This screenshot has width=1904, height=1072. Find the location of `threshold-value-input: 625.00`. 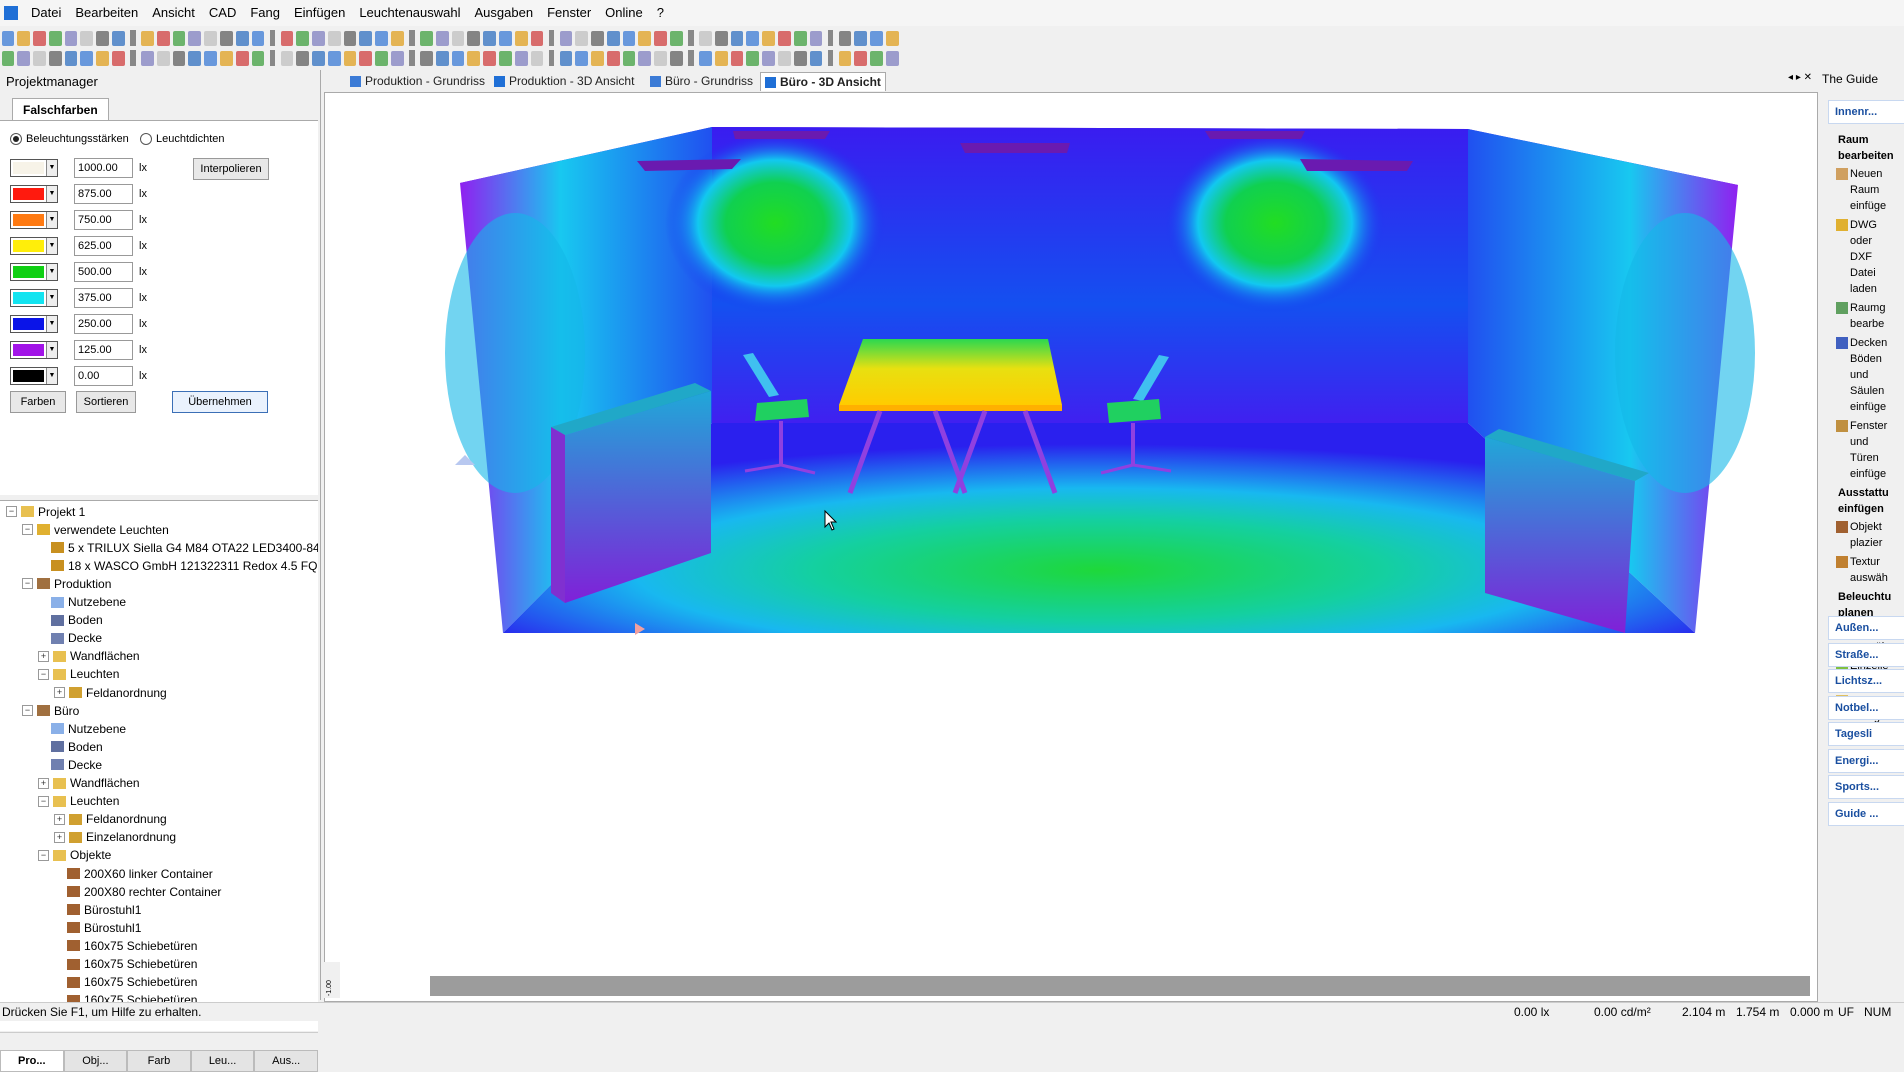

threshold-value-input: 625.00 is located at coordinates (103, 246).